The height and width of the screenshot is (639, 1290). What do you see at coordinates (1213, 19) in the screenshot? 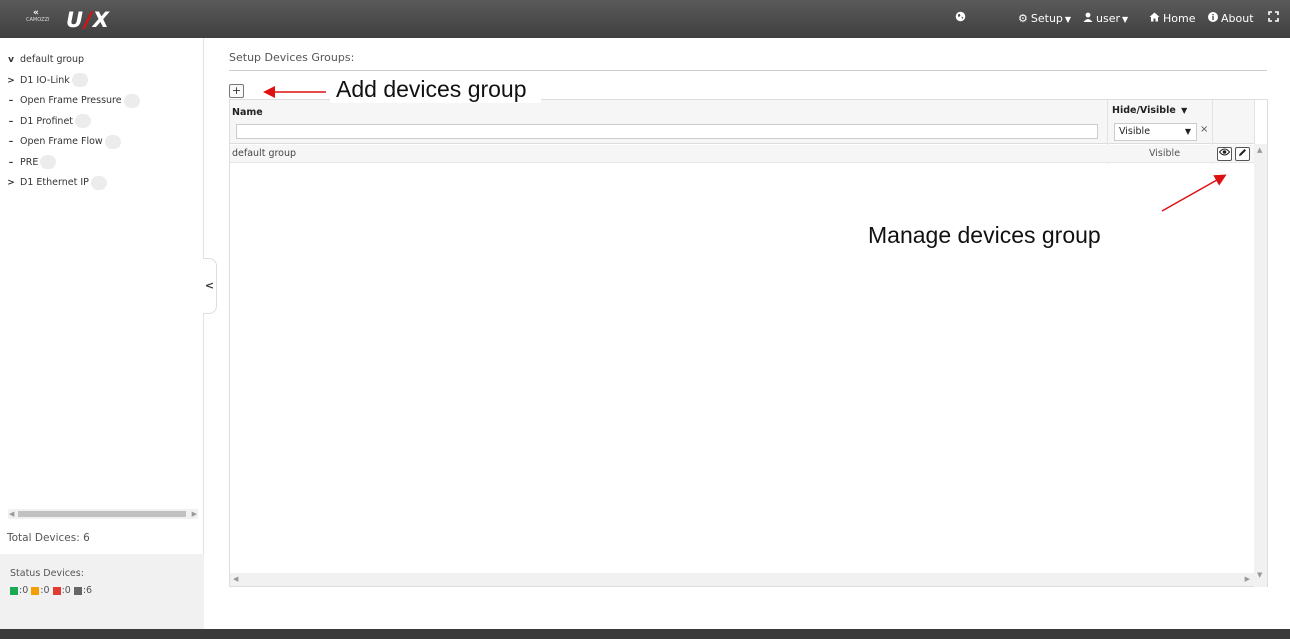
I see `info-icon` at bounding box center [1213, 19].